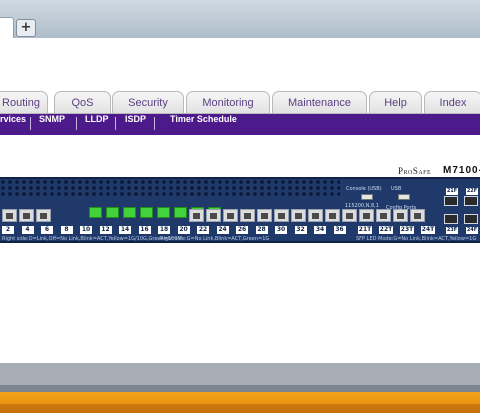 This screenshot has width=480, height=413. Describe the element at coordinates (7, 27) in the screenshot. I see `browser-tab` at that location.